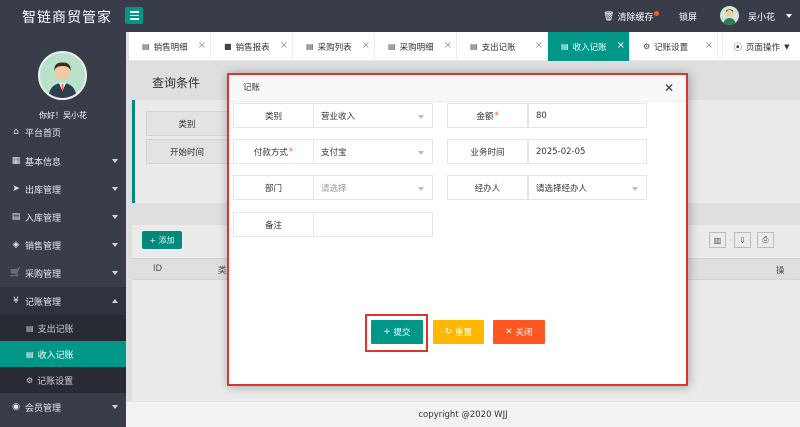 This screenshot has height=427, width=800. What do you see at coordinates (738, 47) in the screenshot?
I see `target-icon: ⦿` at bounding box center [738, 47].